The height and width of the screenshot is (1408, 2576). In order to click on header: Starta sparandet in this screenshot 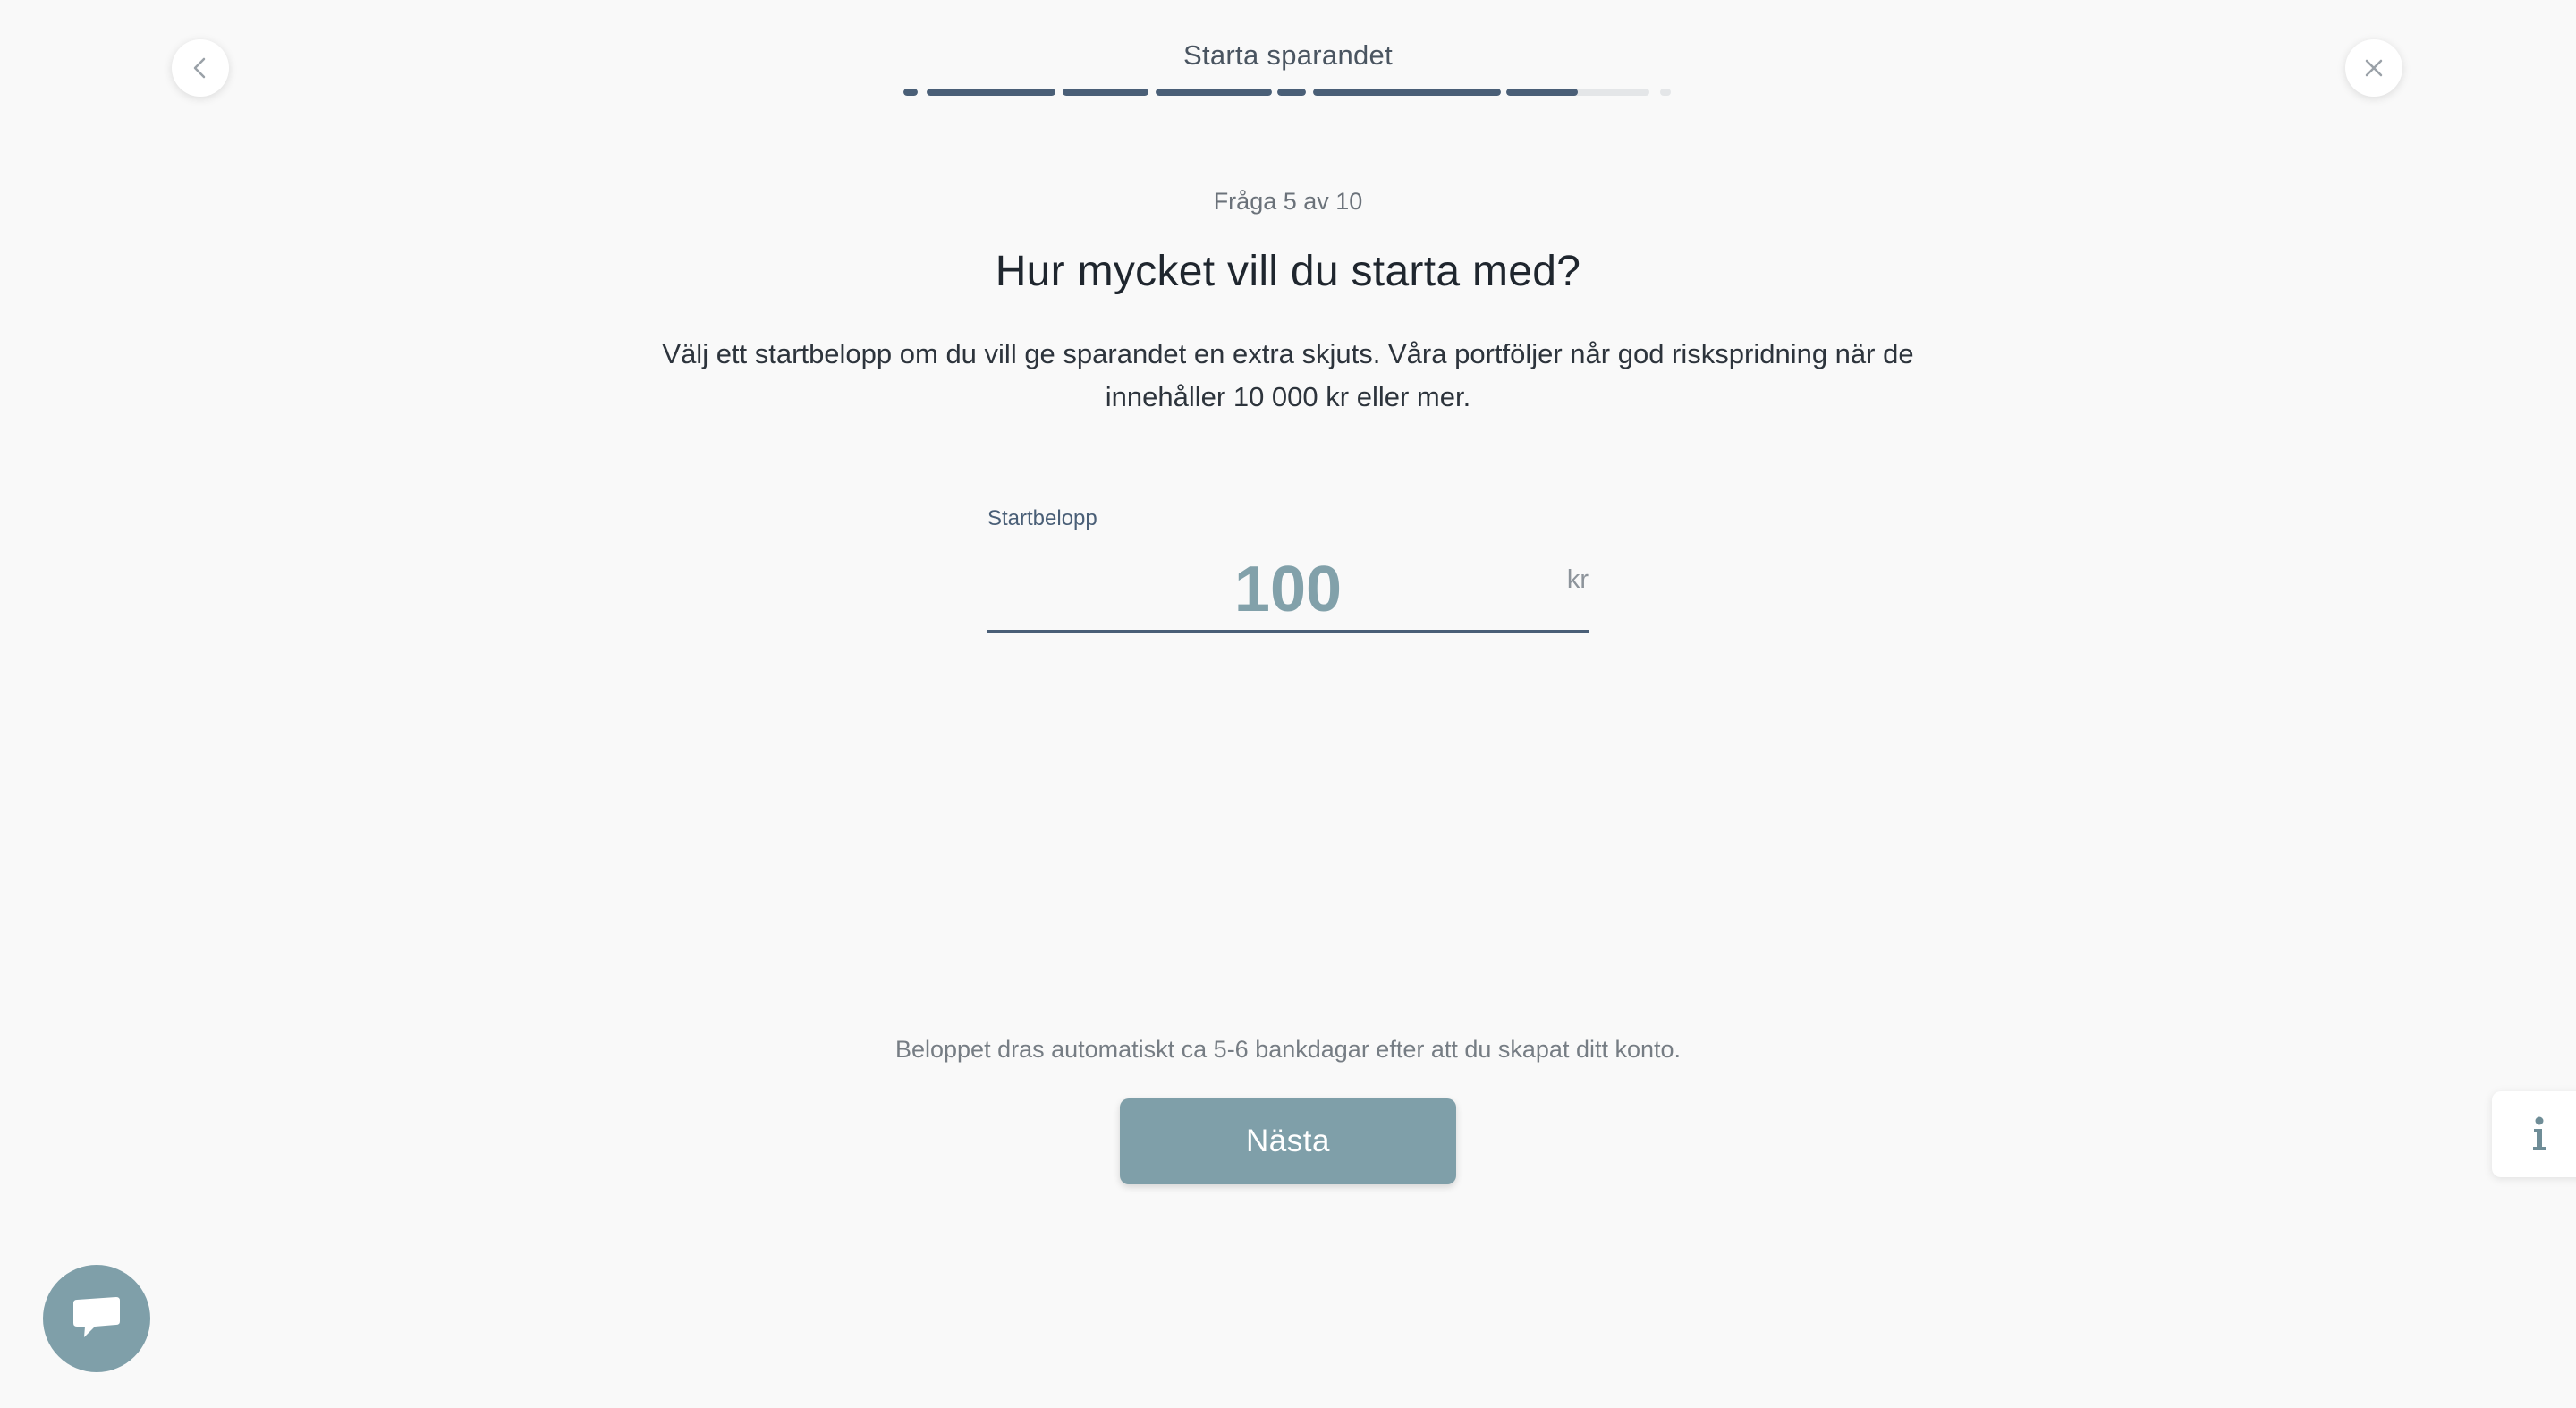, I will do `click(1288, 56)`.